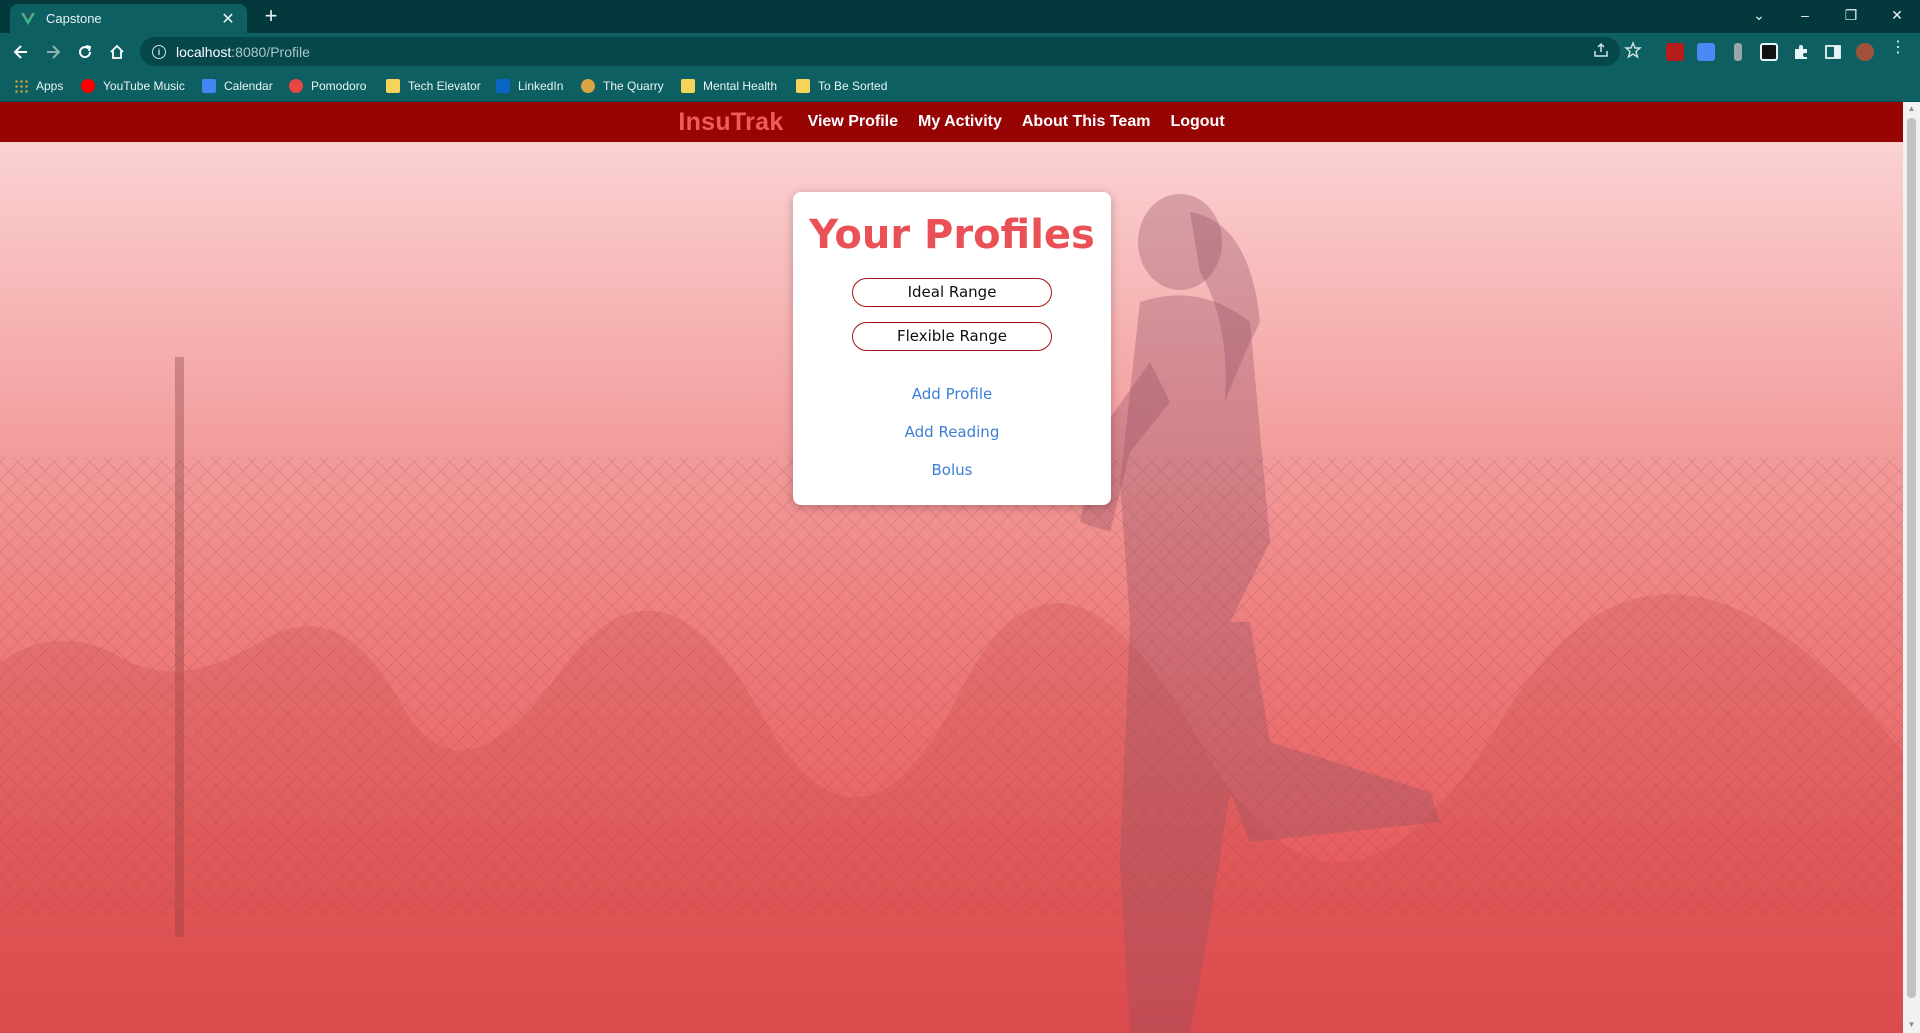 The width and height of the screenshot is (1920, 1033). What do you see at coordinates (880, 51) in the screenshot?
I see `address-bar: i localhost:8080/Profile` at bounding box center [880, 51].